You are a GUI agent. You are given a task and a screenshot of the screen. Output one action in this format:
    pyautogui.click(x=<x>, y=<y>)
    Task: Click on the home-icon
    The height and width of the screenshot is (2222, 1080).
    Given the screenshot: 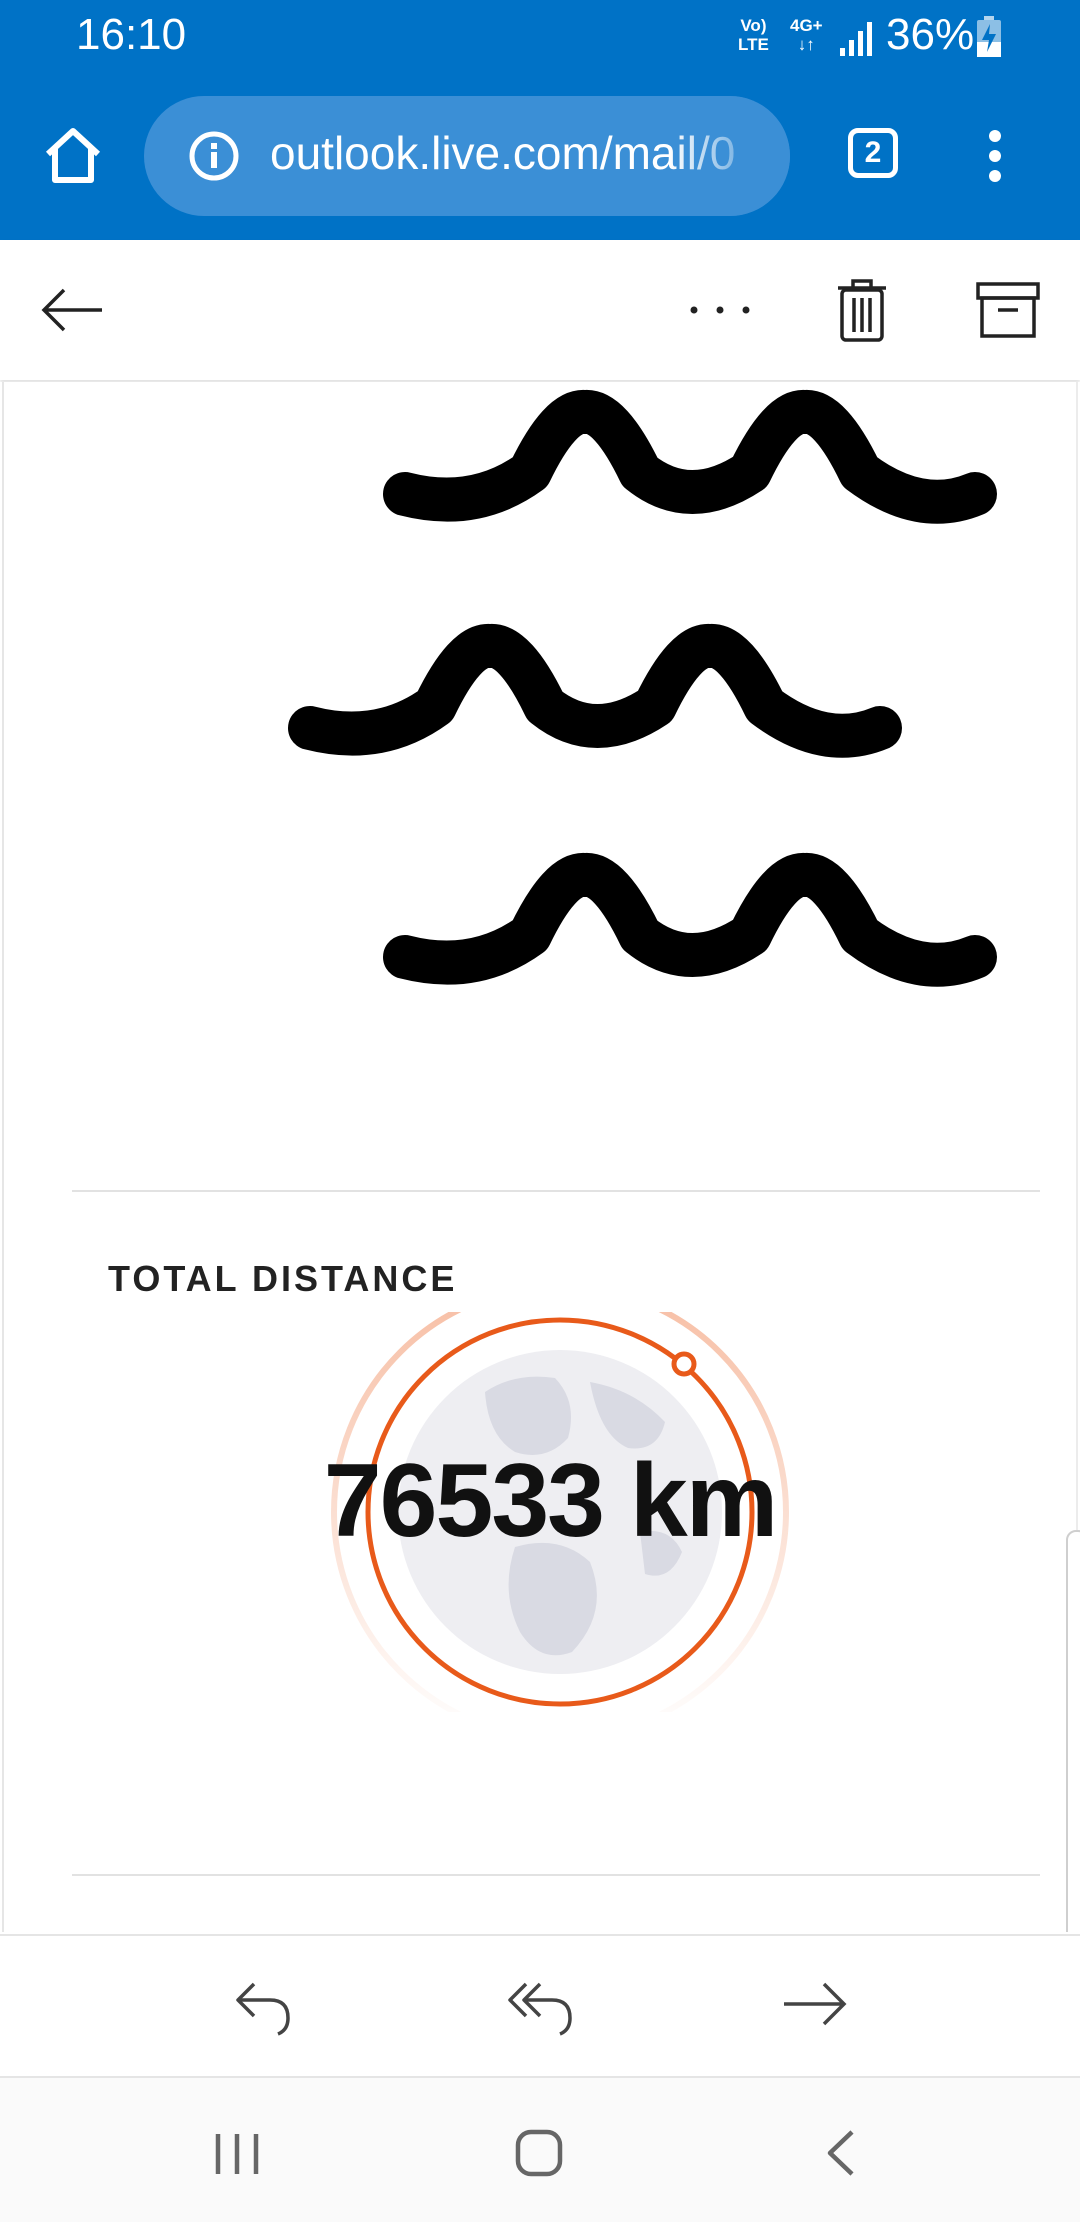 What is the action you would take?
    pyautogui.click(x=73, y=155)
    